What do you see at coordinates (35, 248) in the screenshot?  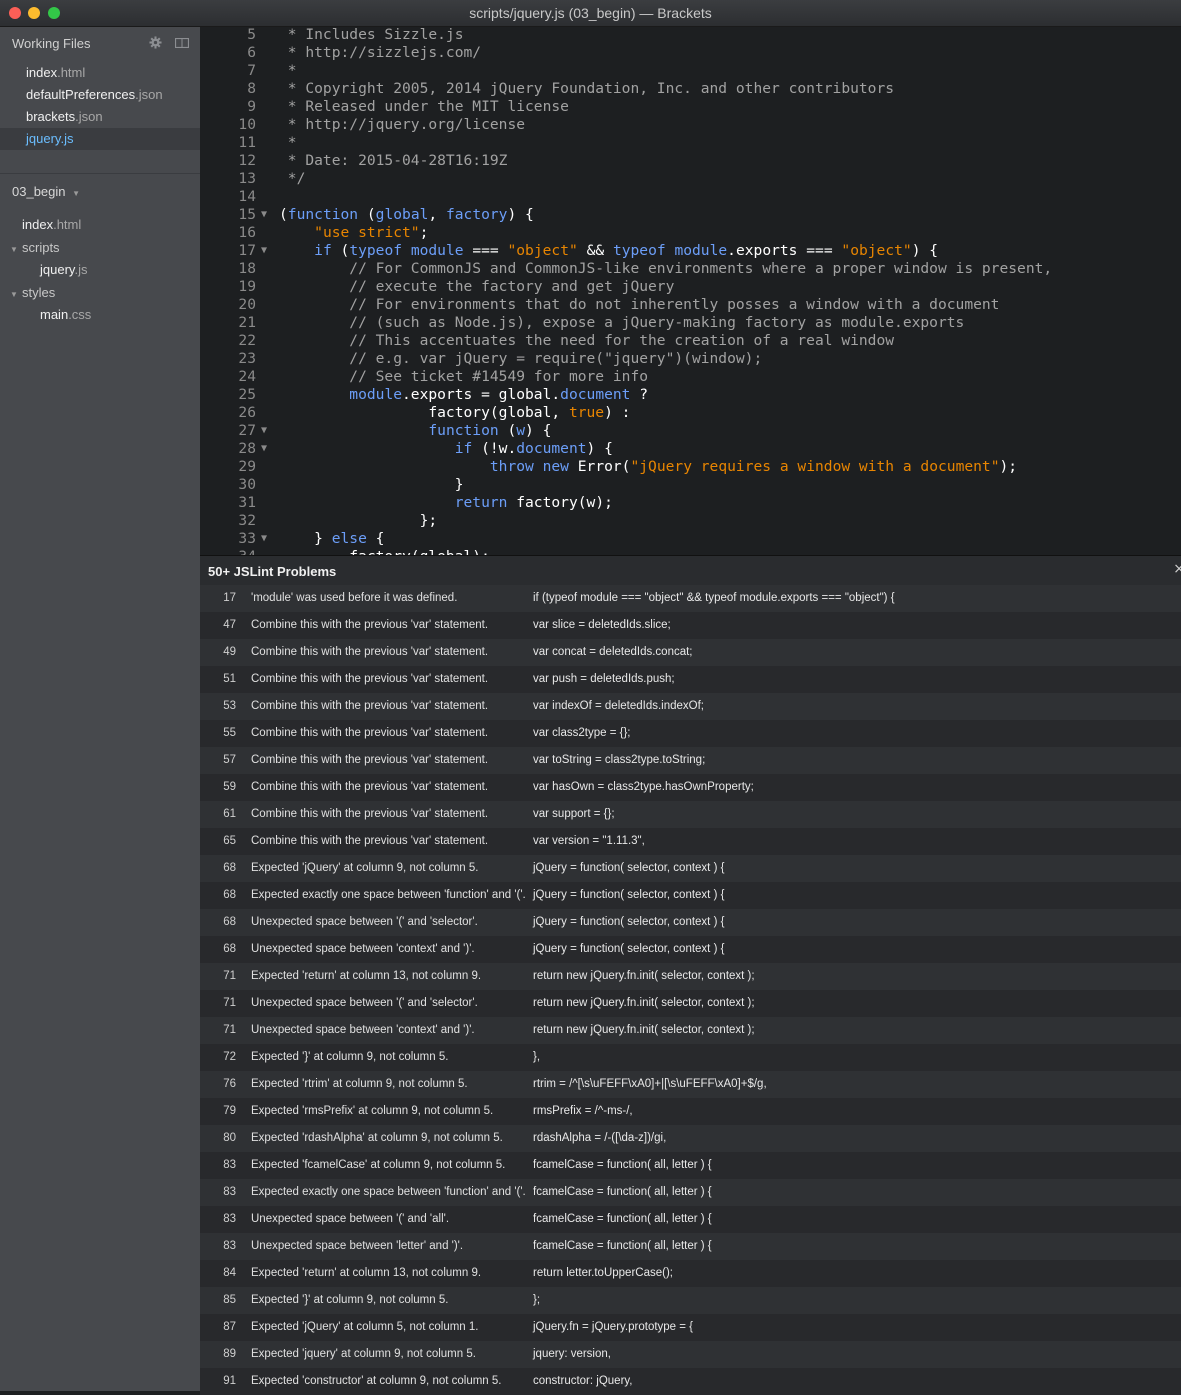 I see `tree-folder: ▼ scripts` at bounding box center [35, 248].